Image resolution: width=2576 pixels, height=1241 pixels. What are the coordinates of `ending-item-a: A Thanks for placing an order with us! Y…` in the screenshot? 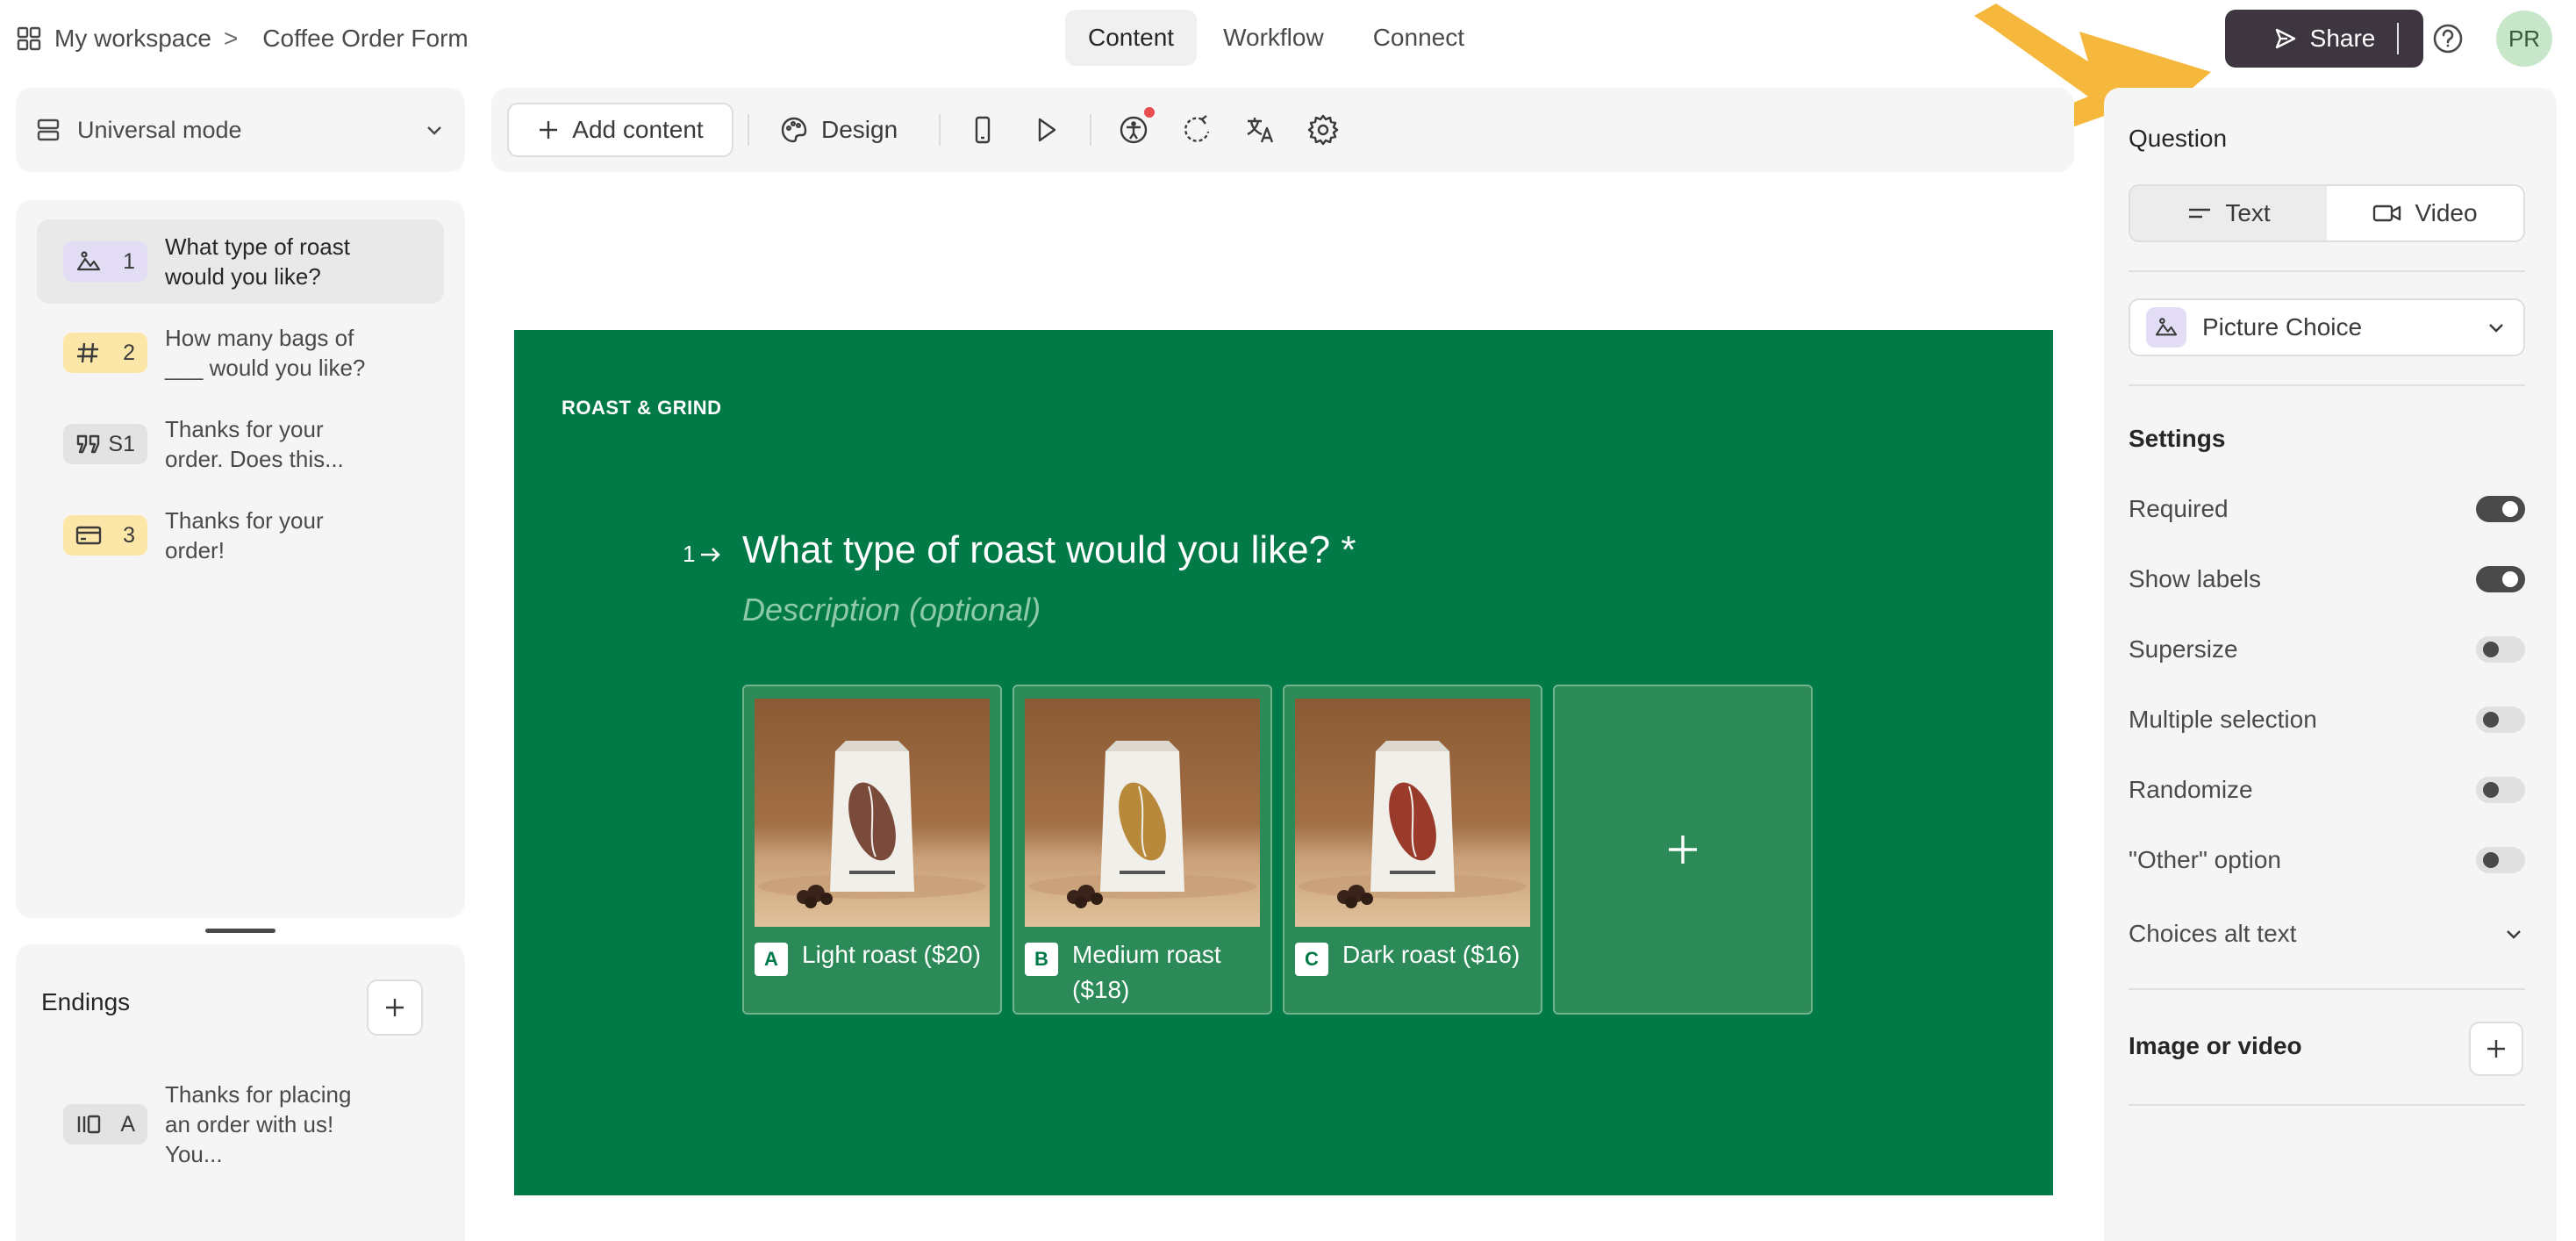 It's located at (219, 1124).